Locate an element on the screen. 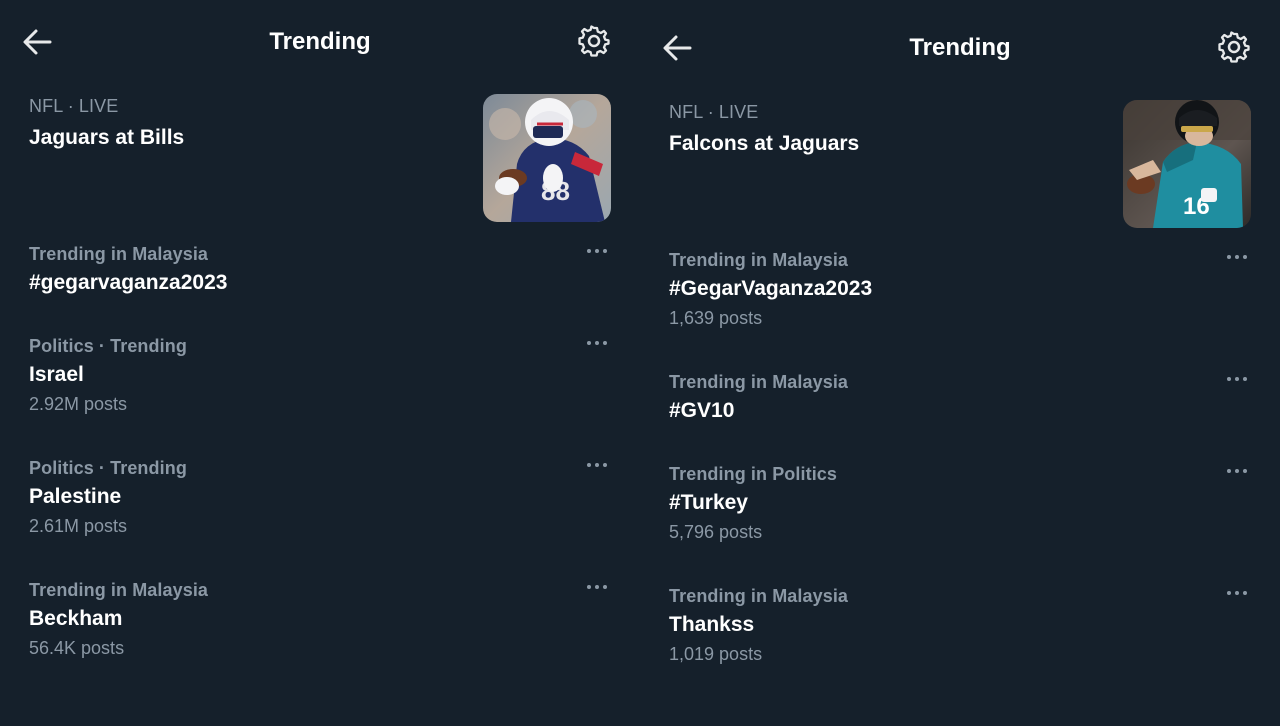 This screenshot has height=726, width=1280. trend-item: Politics · Trending Israel 2.92M posts is located at coordinates (320, 397).